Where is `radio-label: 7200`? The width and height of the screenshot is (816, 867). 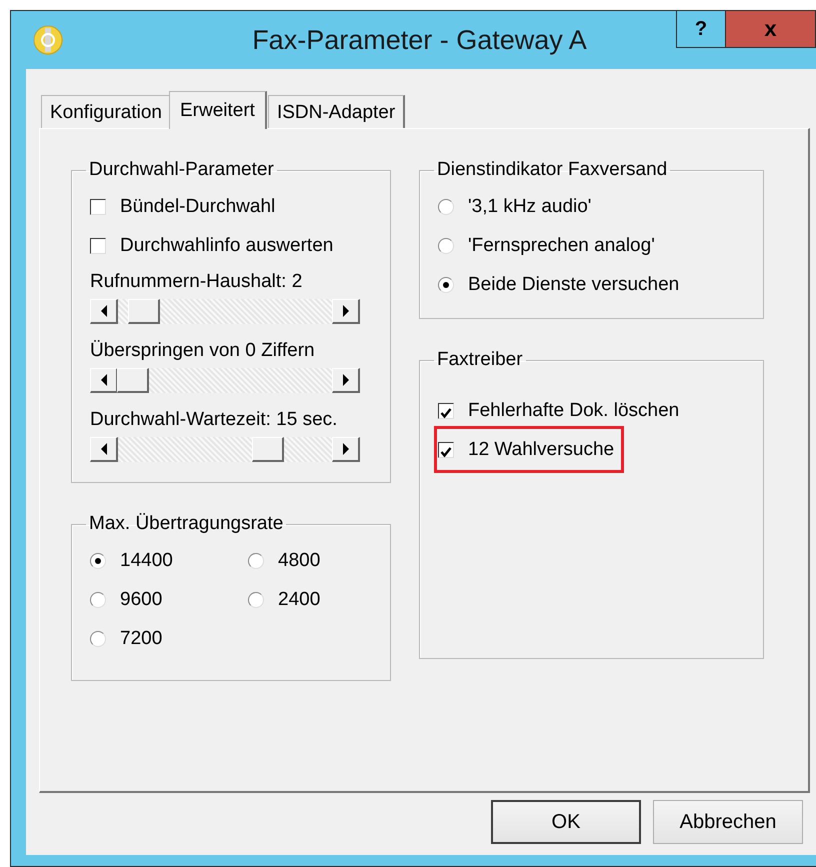 radio-label: 7200 is located at coordinates (141, 639).